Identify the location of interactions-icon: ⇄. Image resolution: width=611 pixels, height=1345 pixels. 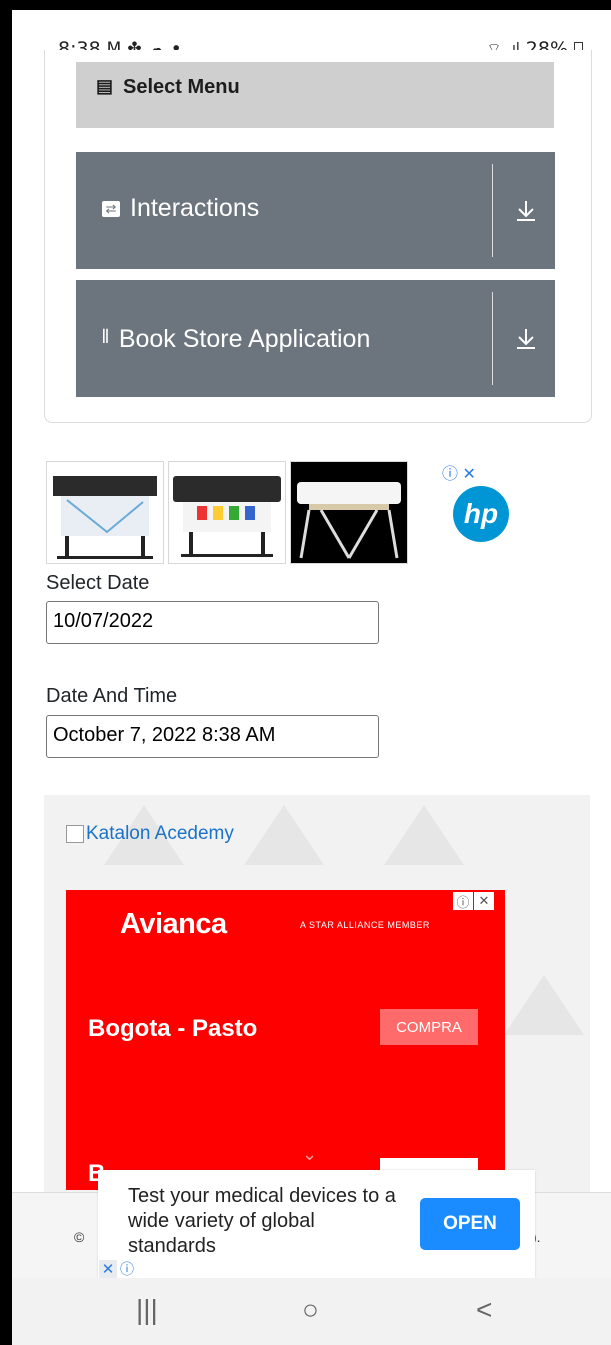
(111, 208).